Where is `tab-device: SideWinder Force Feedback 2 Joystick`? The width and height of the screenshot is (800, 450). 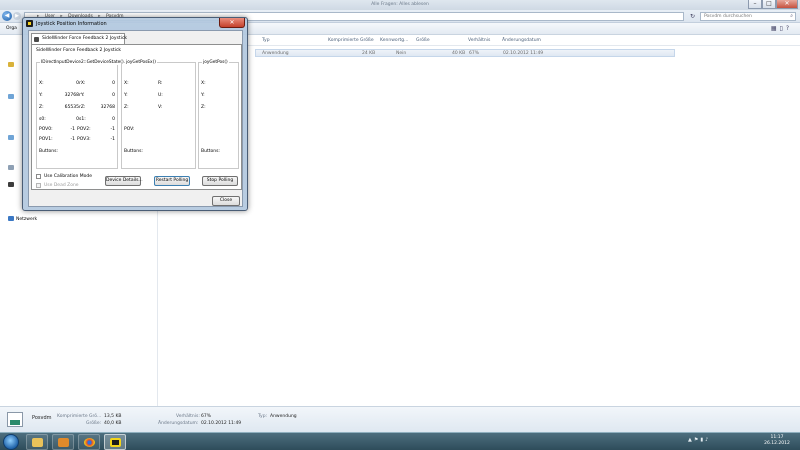 tab-device: SideWinder Force Feedback 2 Joystick is located at coordinates (79, 38).